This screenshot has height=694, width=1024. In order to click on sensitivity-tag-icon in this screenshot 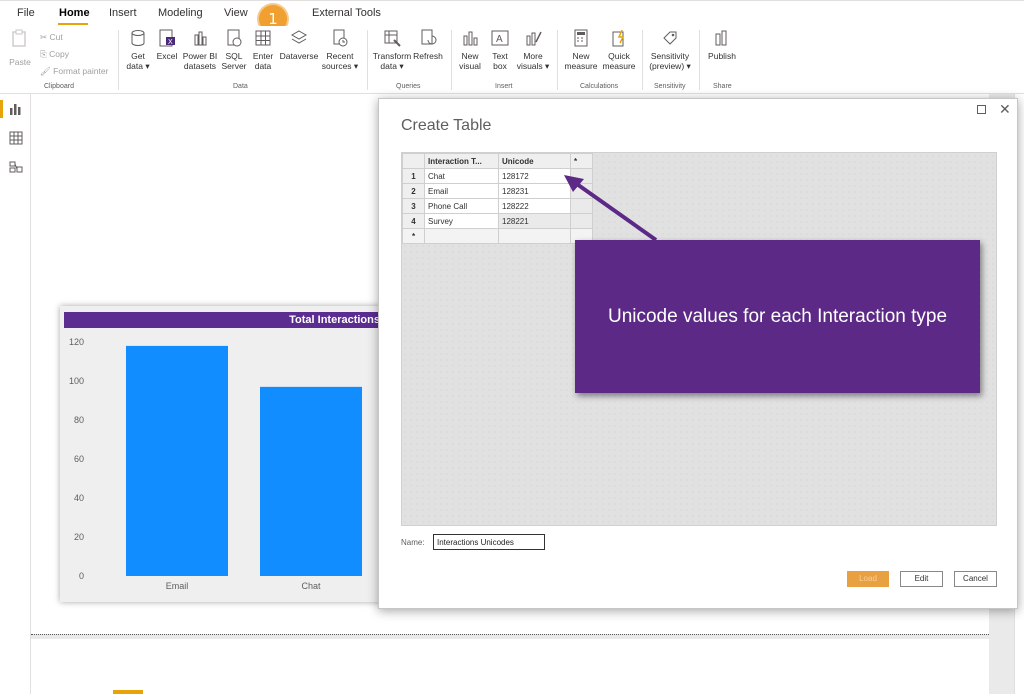, I will do `click(670, 38)`.